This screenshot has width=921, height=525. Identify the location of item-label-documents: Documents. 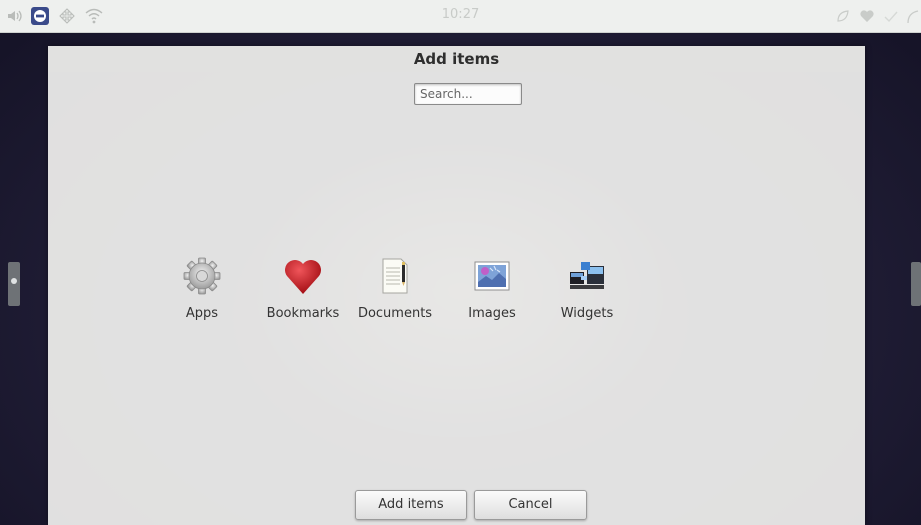
(395, 313).